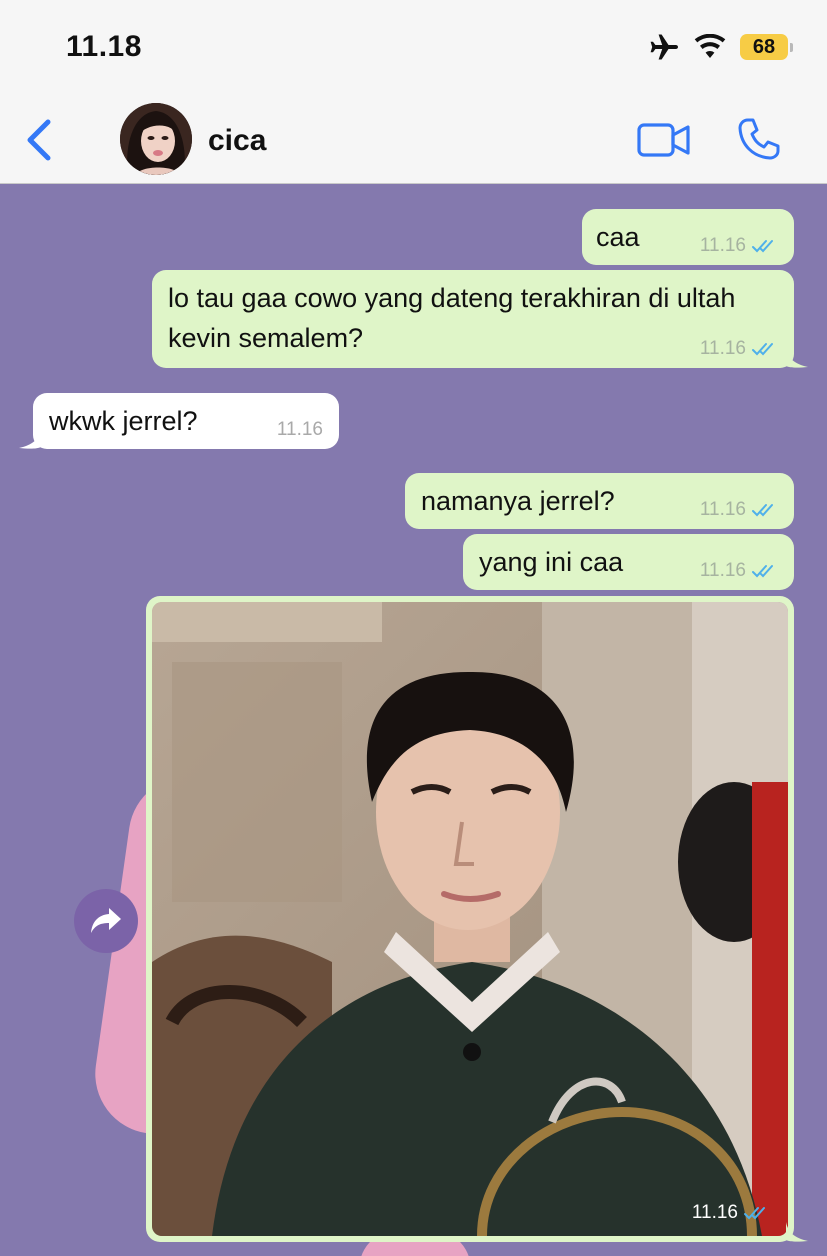 This screenshot has width=827, height=1256. What do you see at coordinates (599, 501) in the screenshot?
I see `message-bubble-outgoing: namanya jerrel? 11.16` at bounding box center [599, 501].